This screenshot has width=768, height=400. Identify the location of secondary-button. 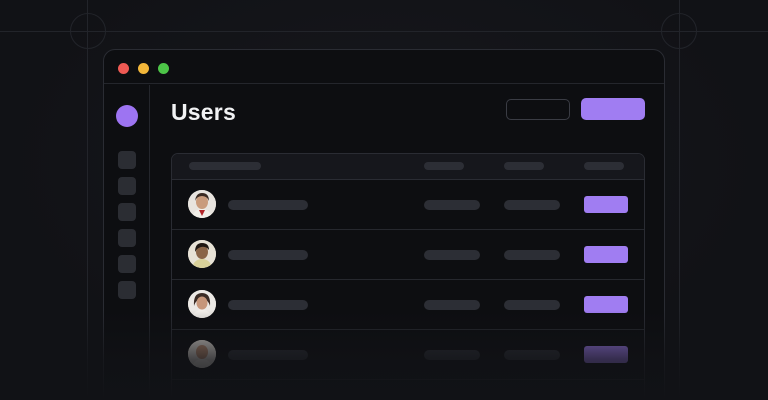
(538, 109).